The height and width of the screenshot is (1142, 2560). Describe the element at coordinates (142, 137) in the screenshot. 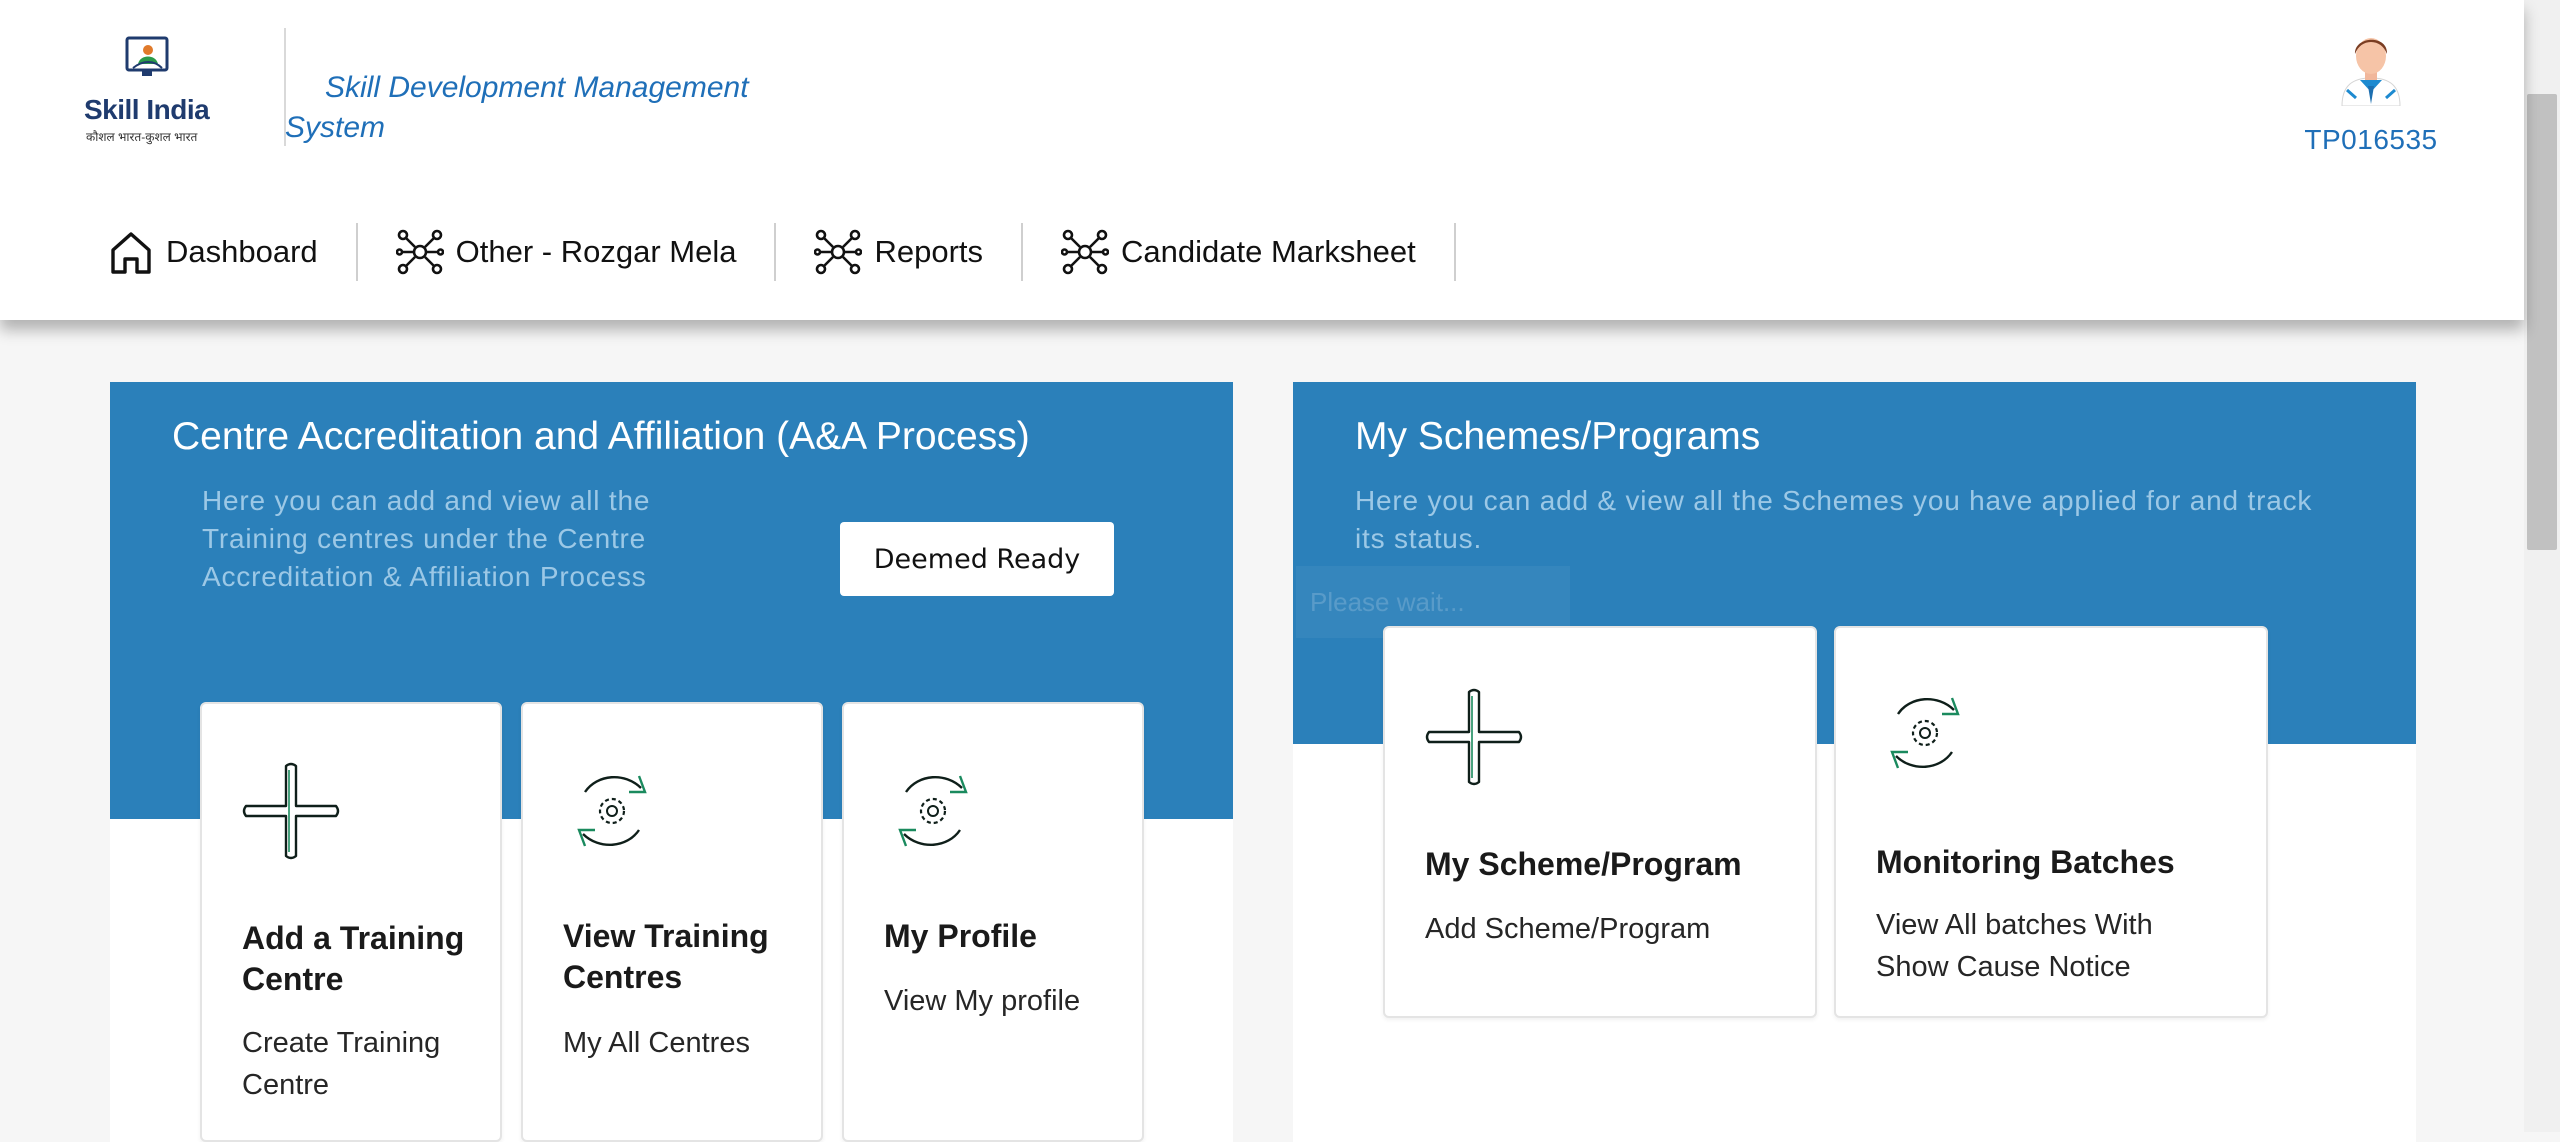

I see `logo-tagline: कौशल भारत-कुशल भारत` at that location.